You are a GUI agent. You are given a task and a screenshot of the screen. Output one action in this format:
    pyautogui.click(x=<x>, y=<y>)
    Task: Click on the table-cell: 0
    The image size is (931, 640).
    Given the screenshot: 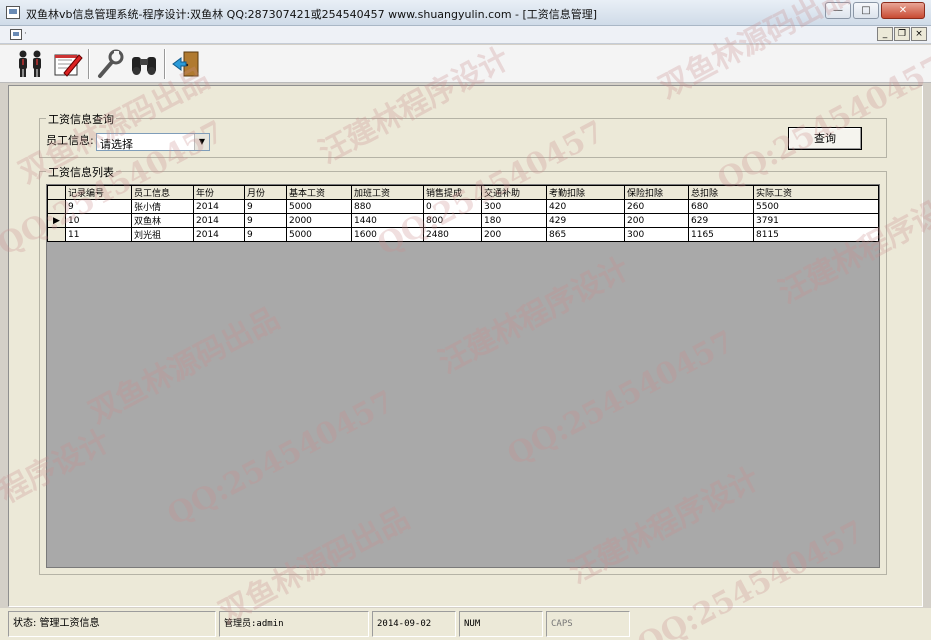 What is the action you would take?
    pyautogui.click(x=452, y=206)
    